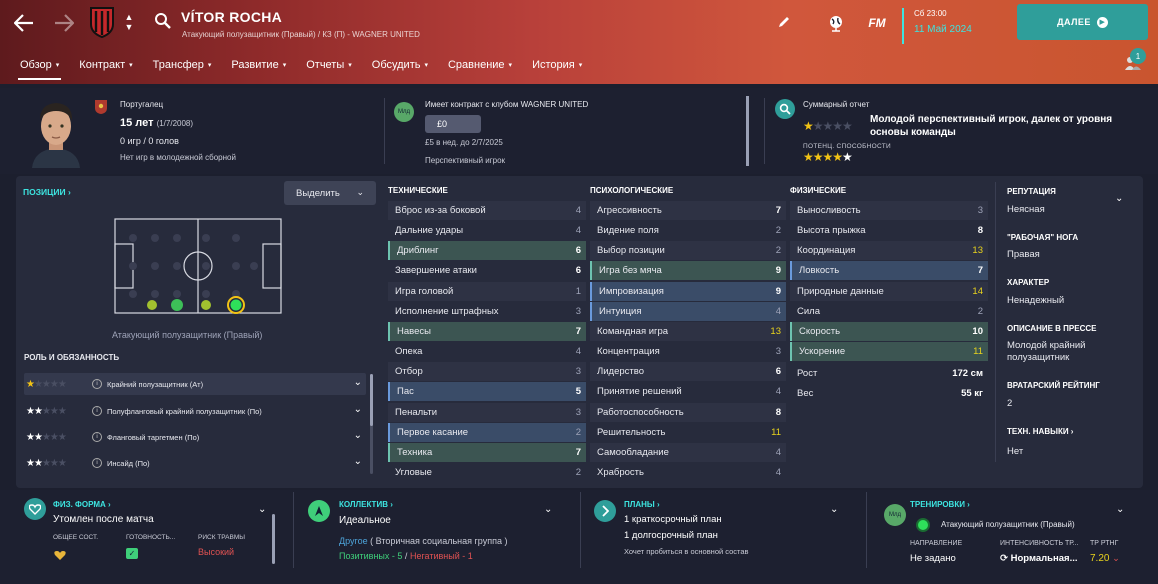 The width and height of the screenshot is (1158, 584). Describe the element at coordinates (818, 190) in the screenshot. I see `physical-header: ФИЗИЧЕСКИЕ` at that location.